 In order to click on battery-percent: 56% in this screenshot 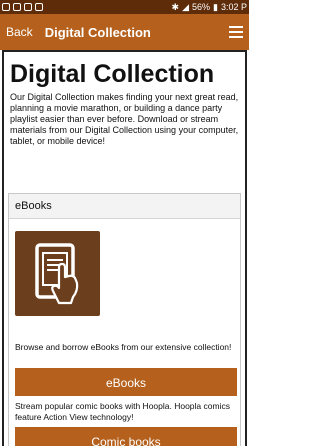, I will do `click(201, 7)`.